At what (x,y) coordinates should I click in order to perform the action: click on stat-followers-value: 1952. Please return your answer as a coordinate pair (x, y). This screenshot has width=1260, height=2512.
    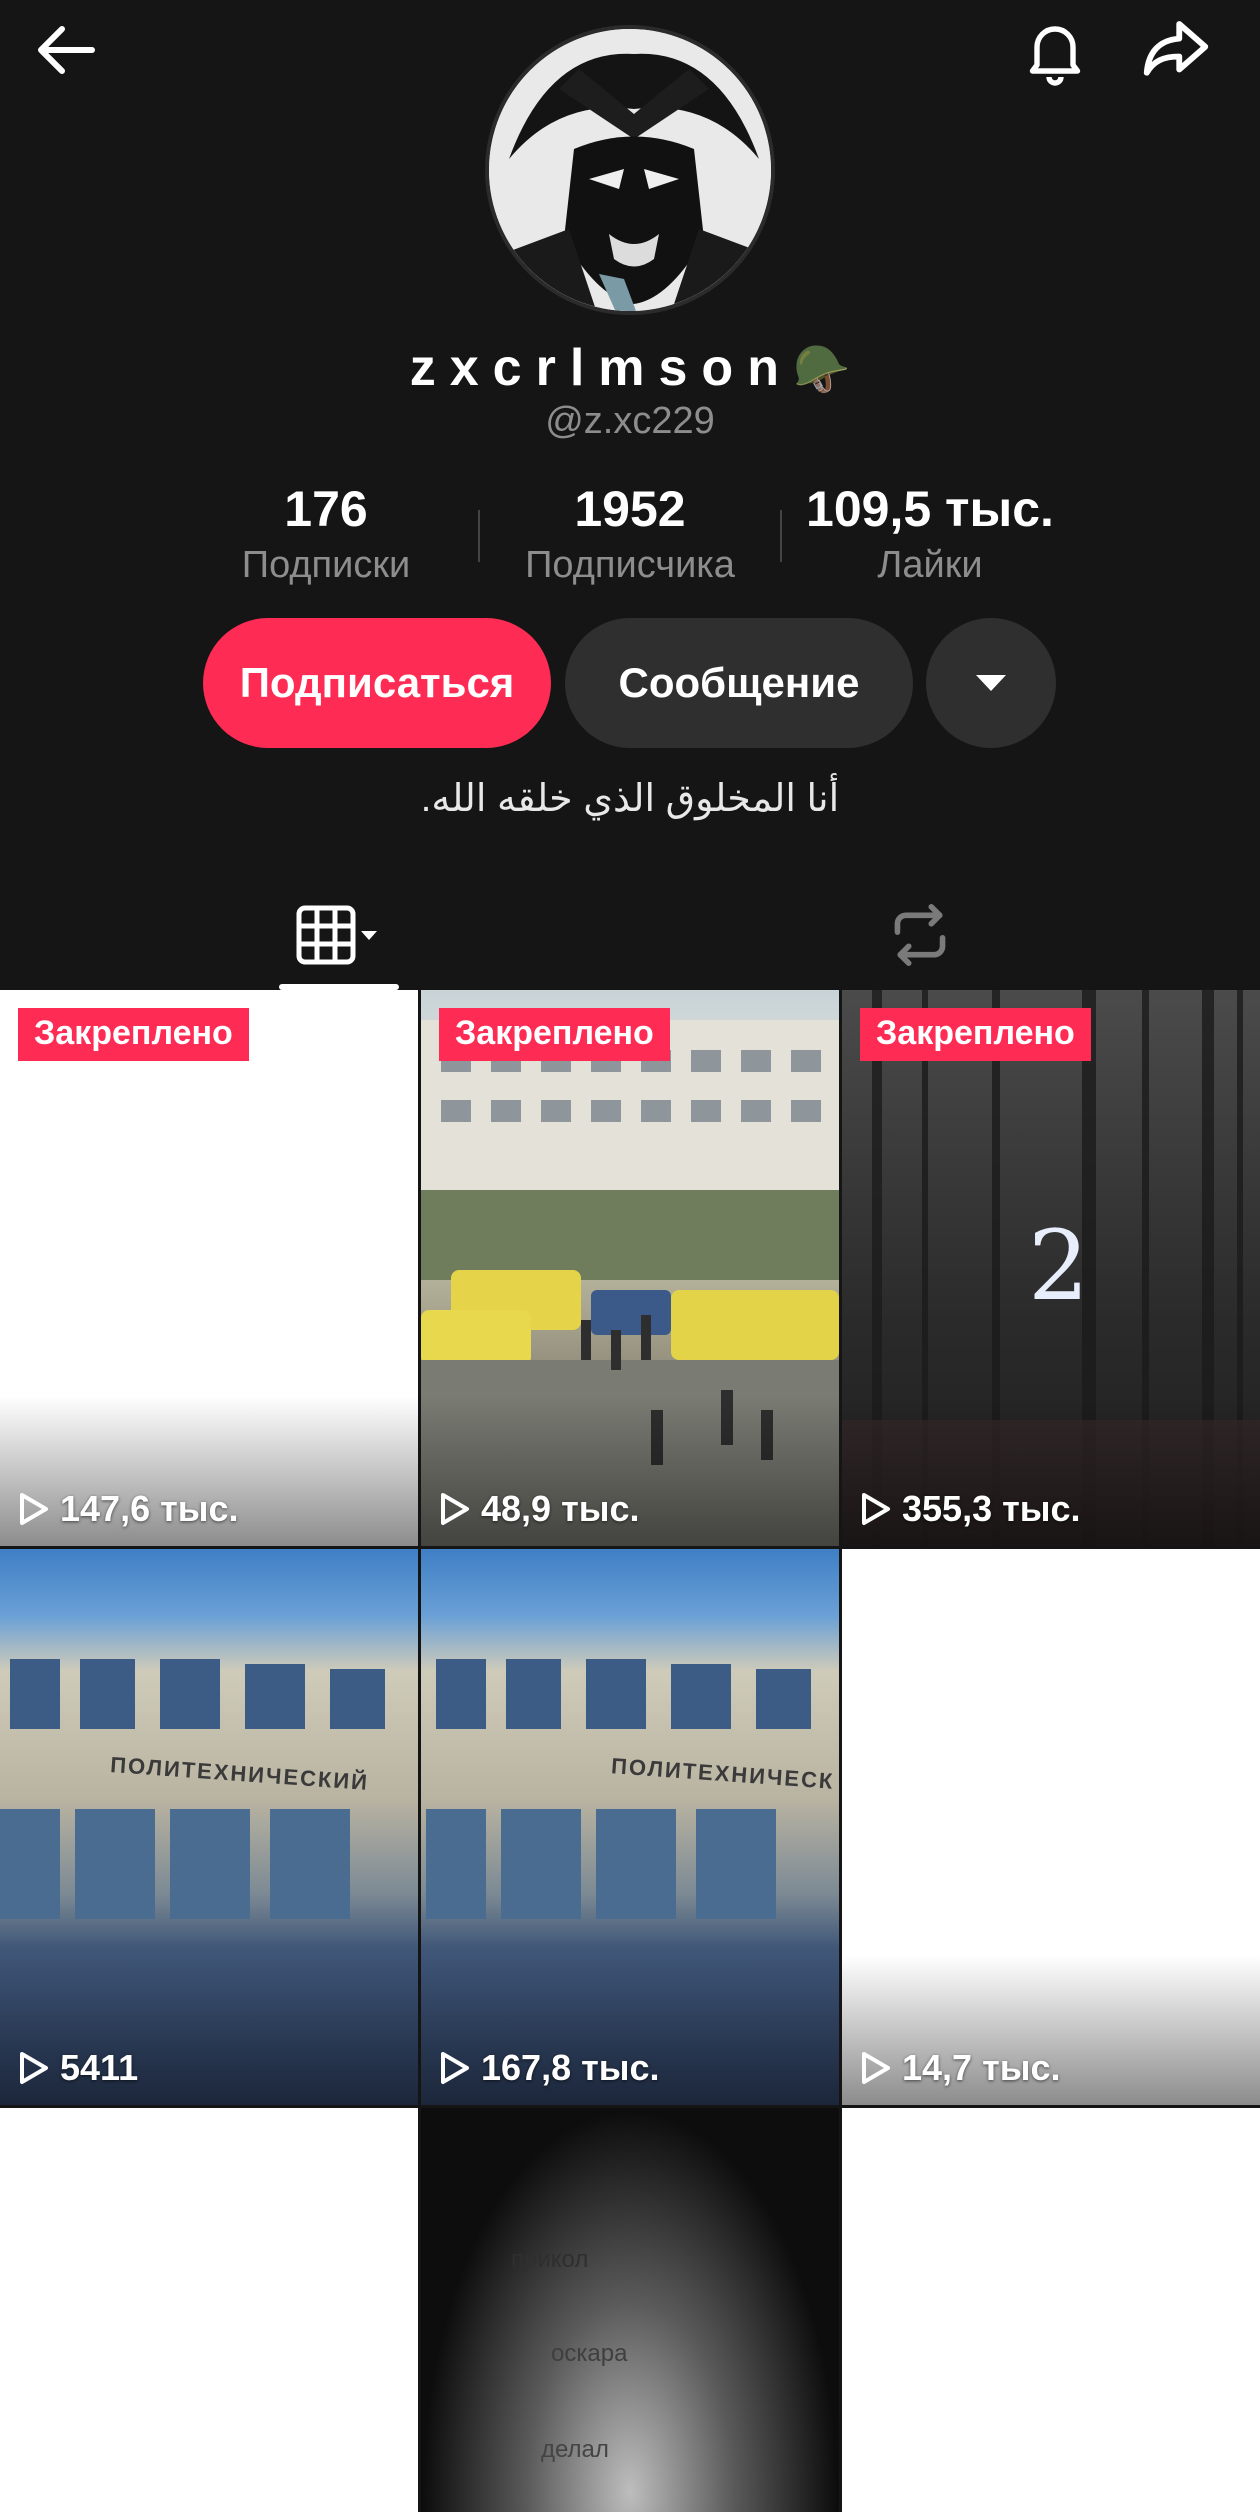
    Looking at the image, I should click on (630, 509).